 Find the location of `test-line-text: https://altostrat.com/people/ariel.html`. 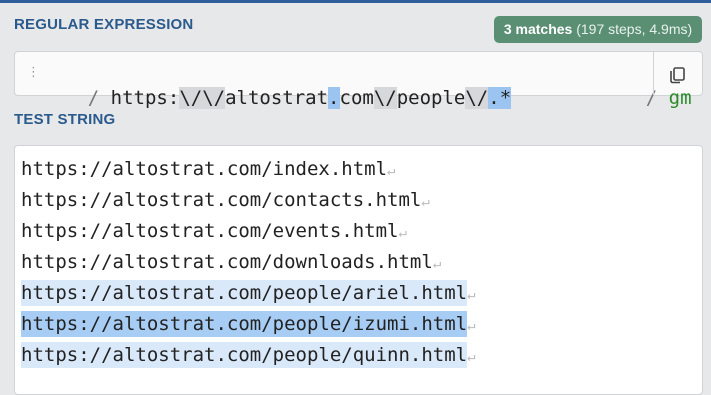

test-line-text: https://altostrat.com/people/ariel.html is located at coordinates (244, 293).